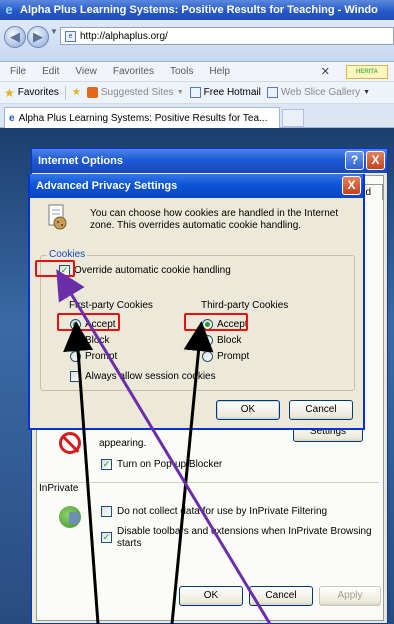 This screenshot has height=624, width=394. I want to click on page-icon: e, so click(70, 36).